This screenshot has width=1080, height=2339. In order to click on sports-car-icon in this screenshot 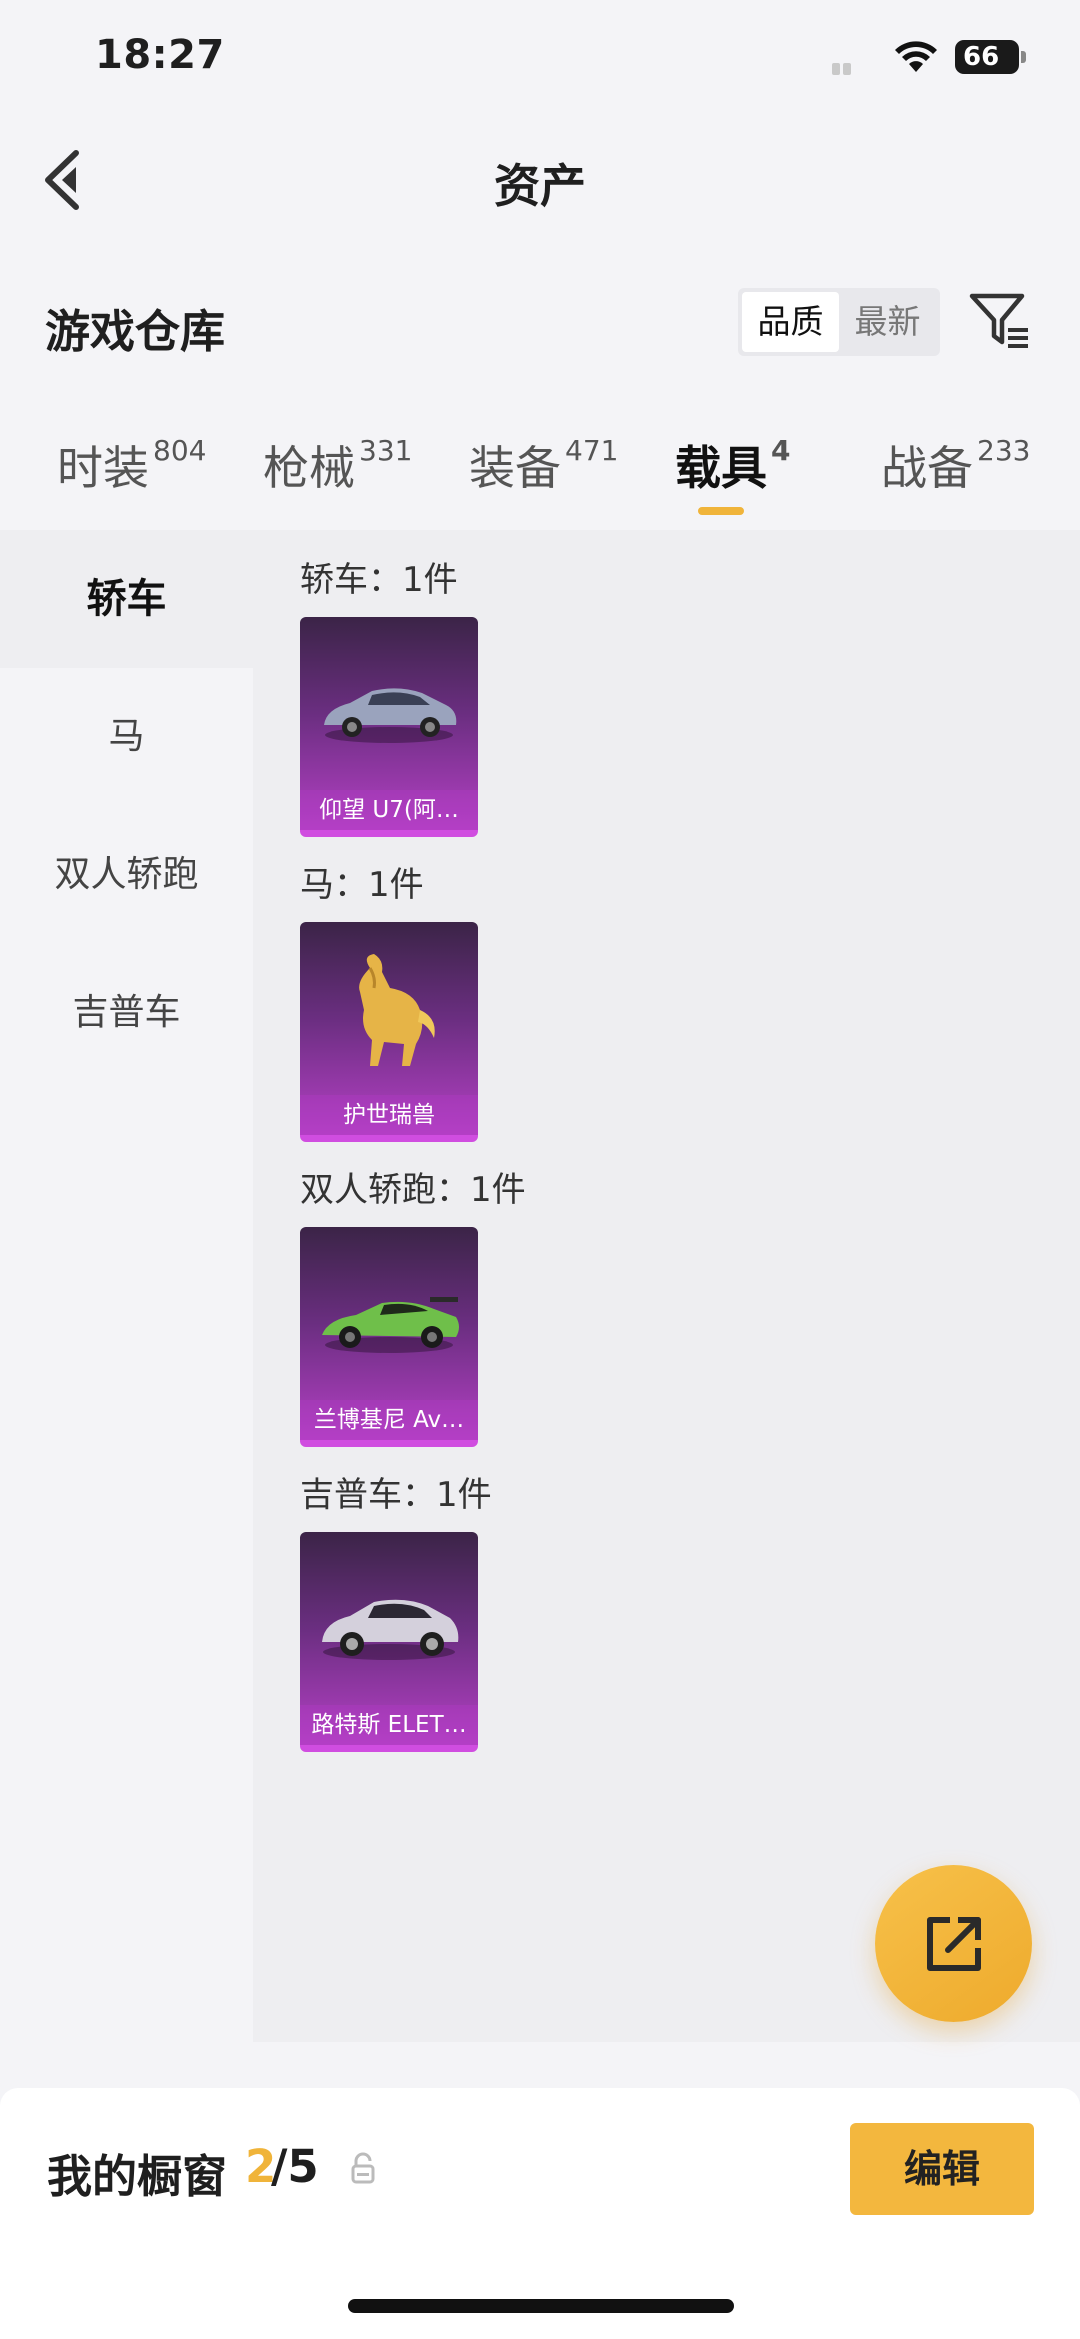, I will do `click(390, 1325)`.